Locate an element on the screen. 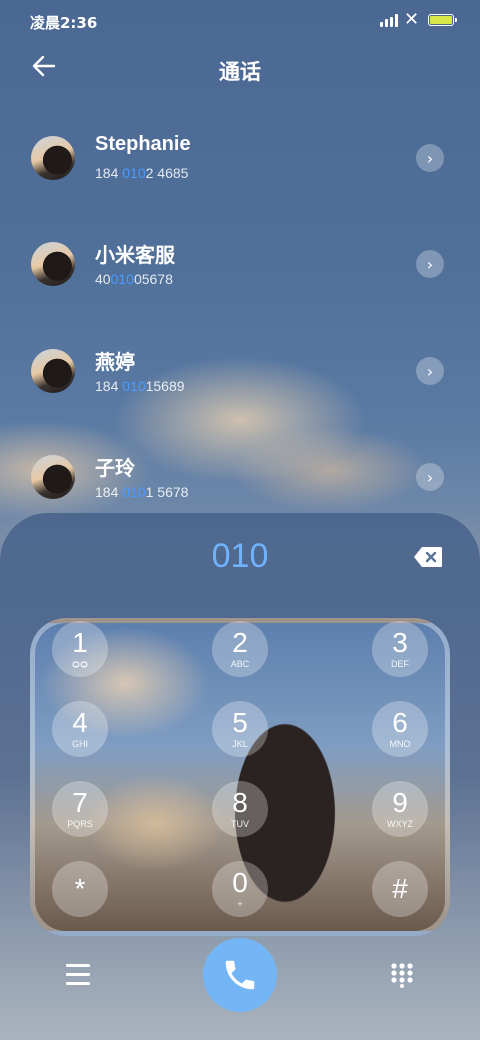  backspace-icon is located at coordinates (428, 557).